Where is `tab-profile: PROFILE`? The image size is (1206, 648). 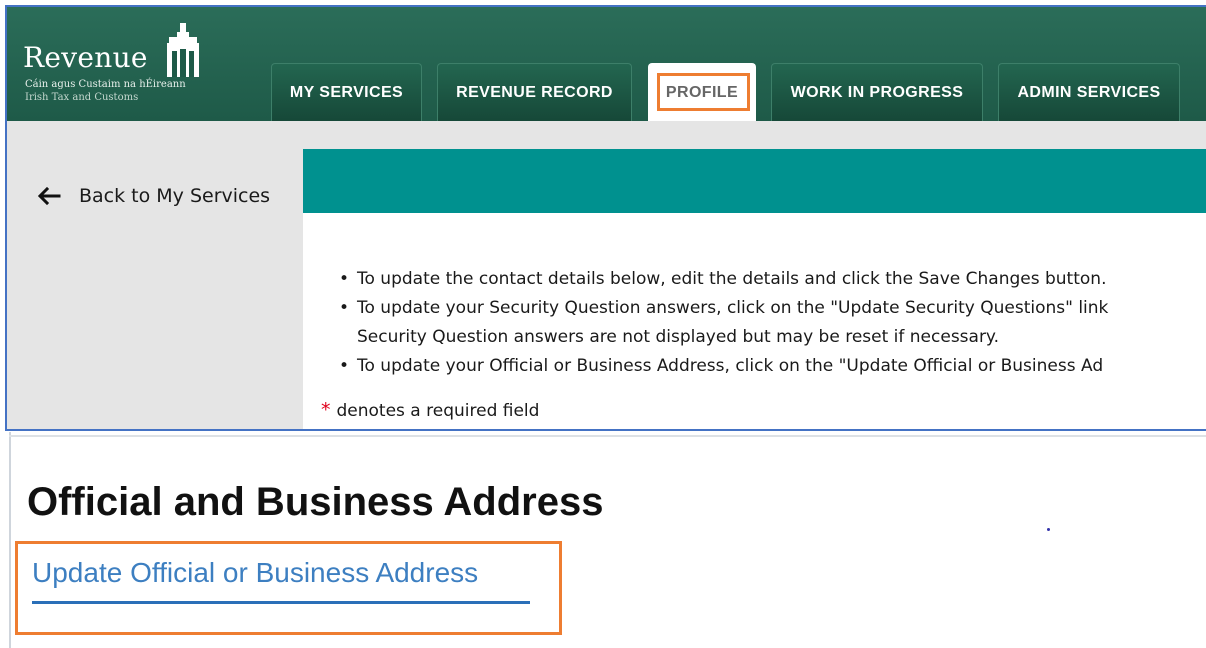 tab-profile: PROFILE is located at coordinates (702, 92).